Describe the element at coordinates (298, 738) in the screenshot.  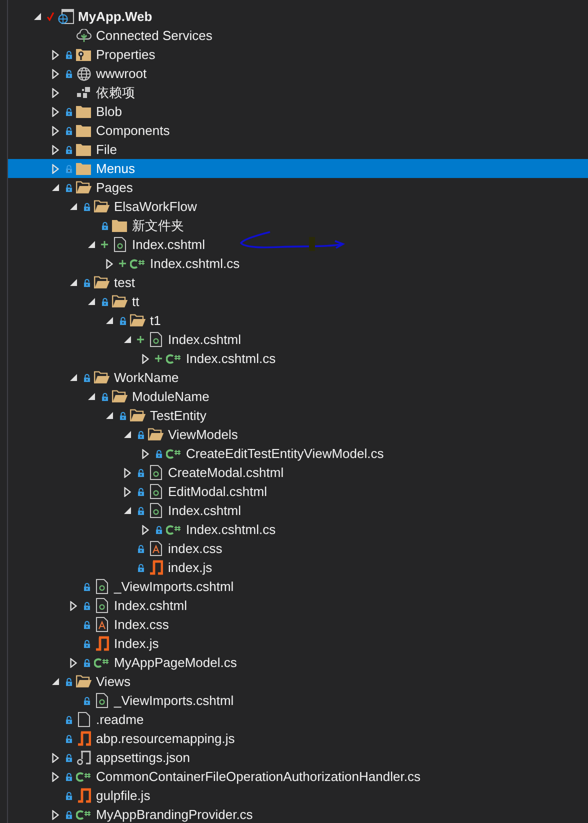
I see `tree-item: abp.resourcemapping.js` at that location.